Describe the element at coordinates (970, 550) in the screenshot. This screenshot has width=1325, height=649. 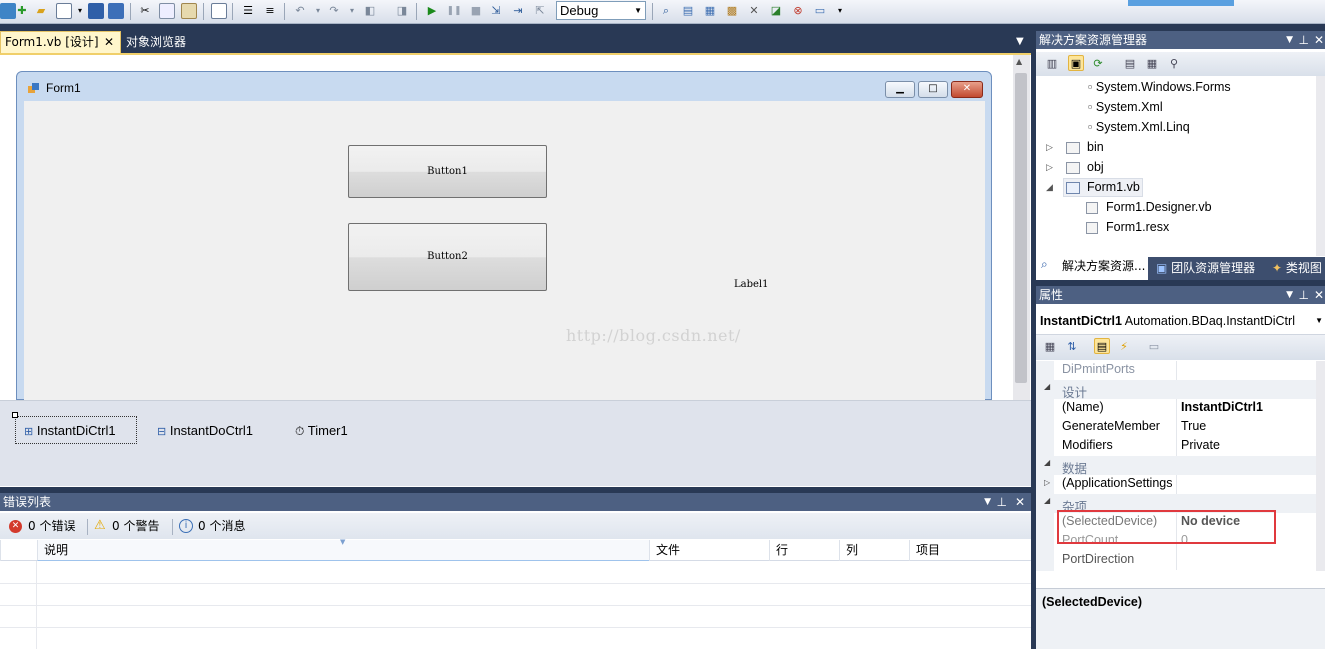
I see `column-header-project: 项目` at that location.